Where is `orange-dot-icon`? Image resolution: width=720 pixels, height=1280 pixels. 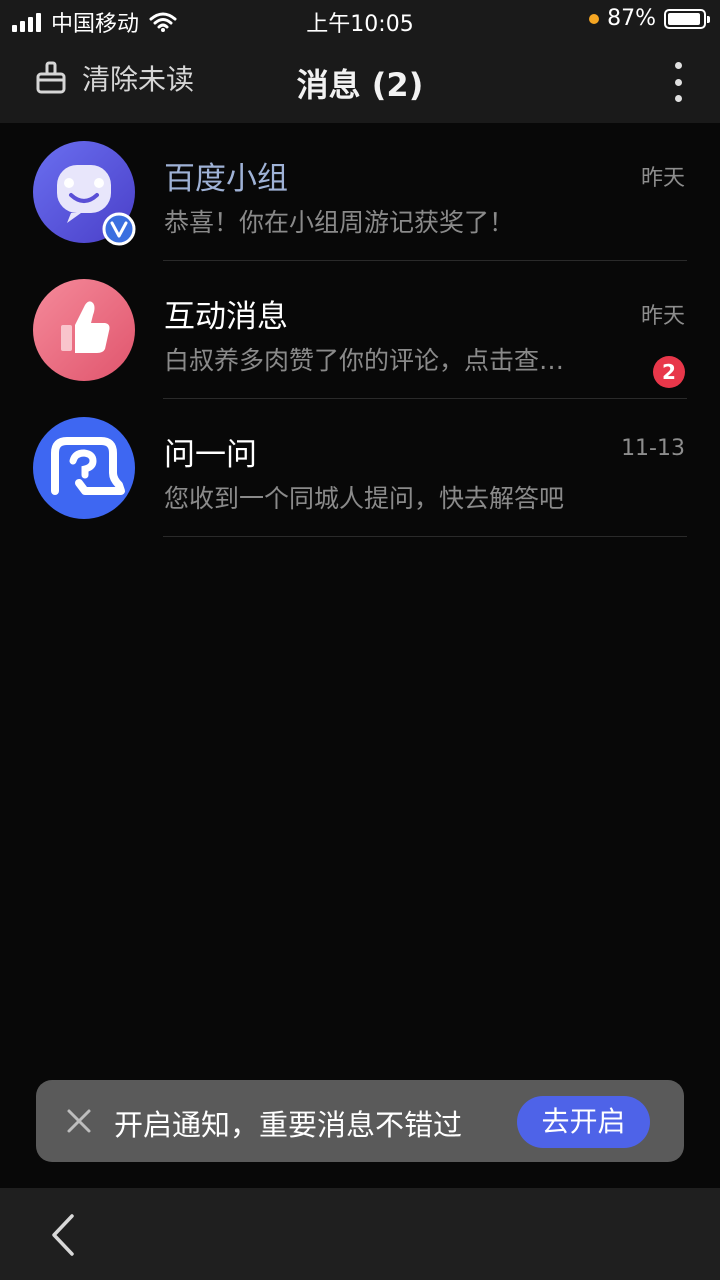 orange-dot-icon is located at coordinates (594, 18).